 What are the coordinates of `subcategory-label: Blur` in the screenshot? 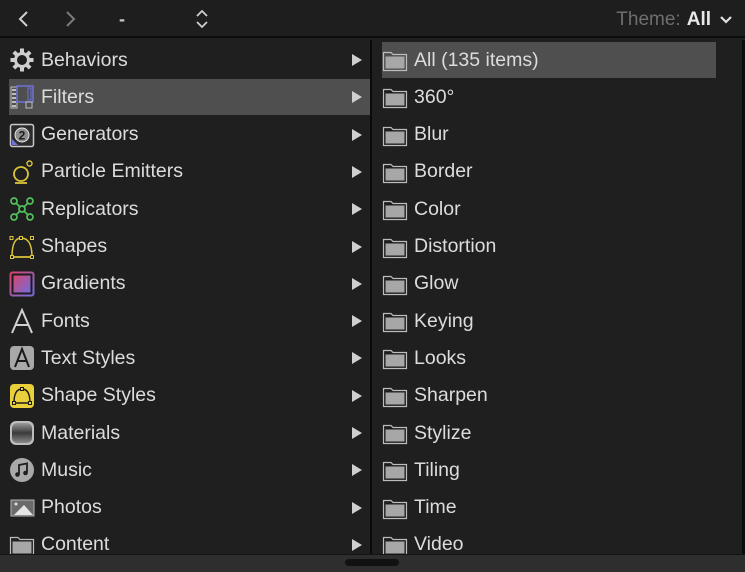 It's located at (431, 134).